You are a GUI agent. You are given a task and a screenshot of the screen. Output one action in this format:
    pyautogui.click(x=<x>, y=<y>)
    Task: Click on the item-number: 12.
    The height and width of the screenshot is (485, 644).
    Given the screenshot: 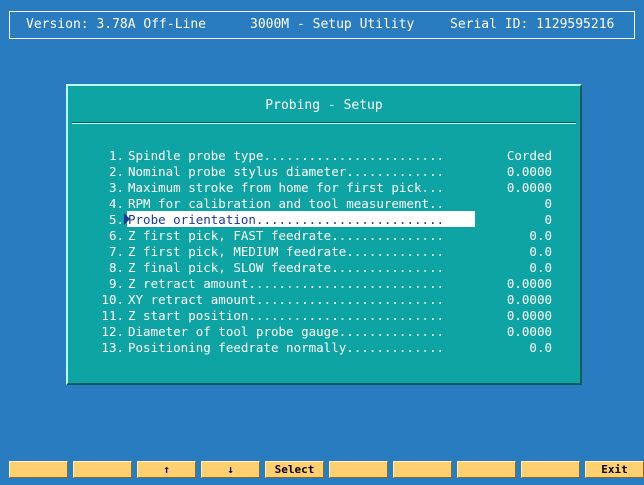 What is the action you would take?
    pyautogui.click(x=112, y=331)
    